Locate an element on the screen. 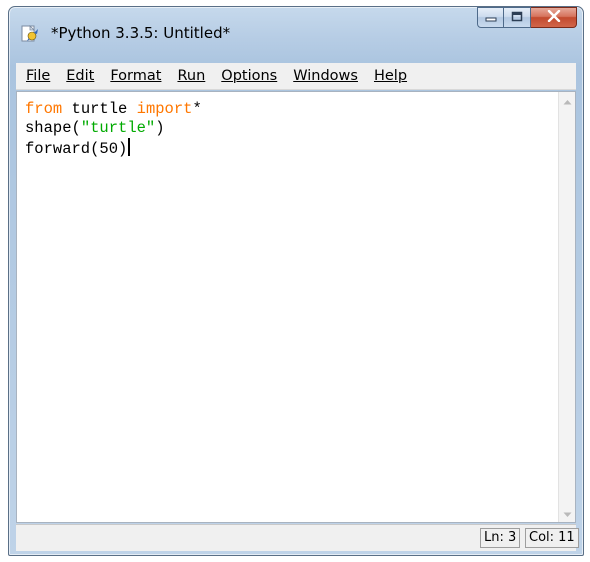  scroll-down-button is located at coordinates (567, 513).